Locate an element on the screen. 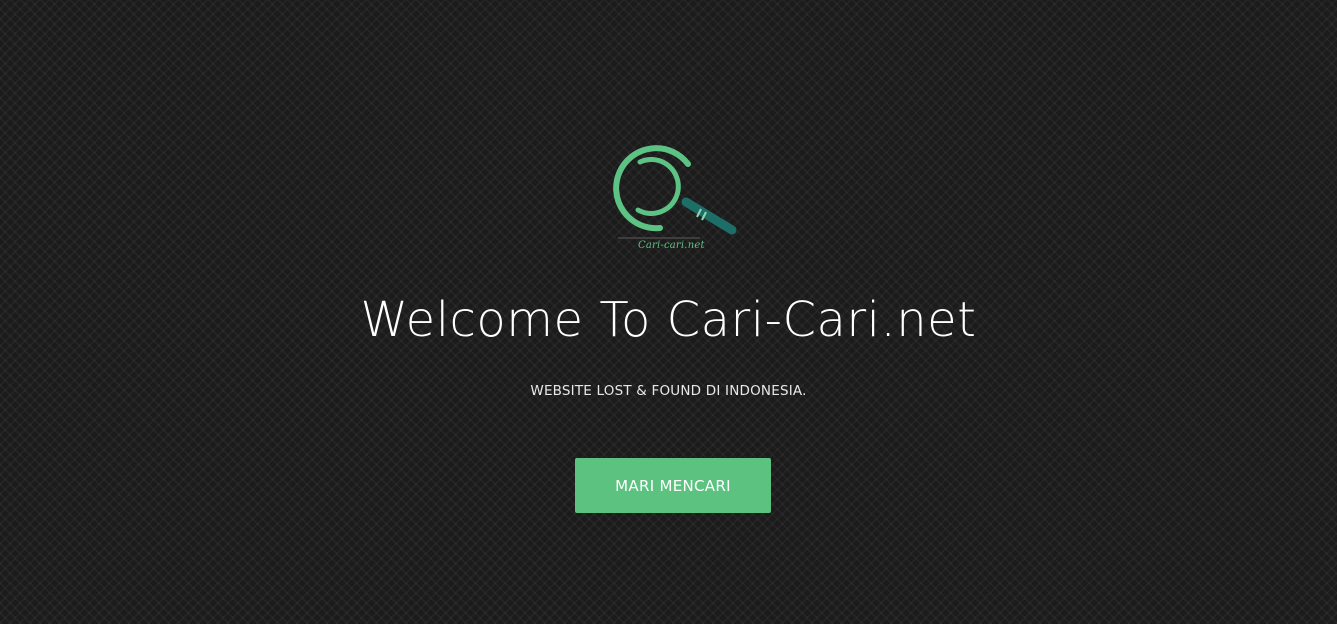  magnifier-logo-icon is located at coordinates (675, 192).